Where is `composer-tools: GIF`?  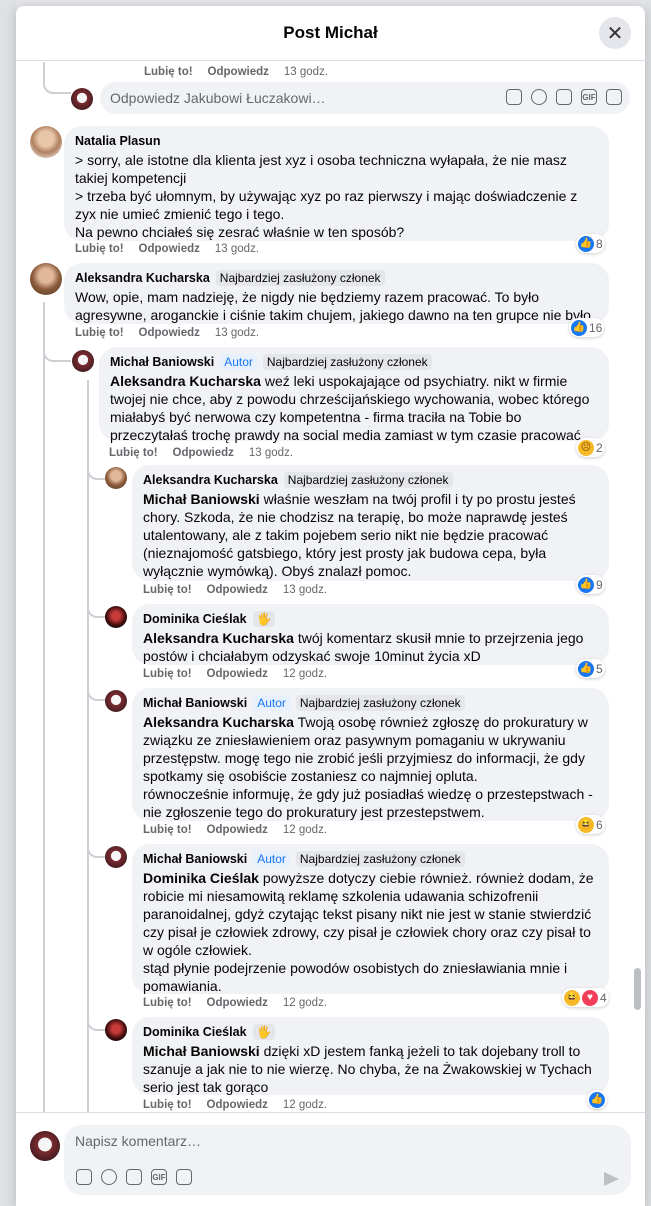 composer-tools: GIF is located at coordinates (134, 1177).